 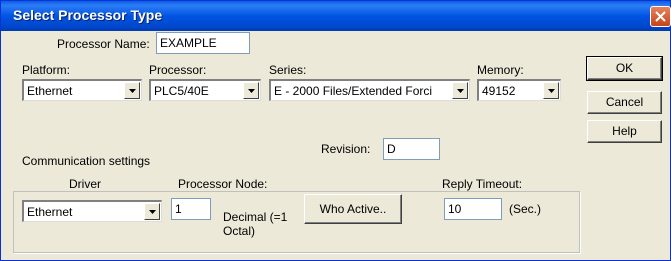 I want to click on series-select: E - 2000 Files/Extended Forci, so click(x=369, y=90).